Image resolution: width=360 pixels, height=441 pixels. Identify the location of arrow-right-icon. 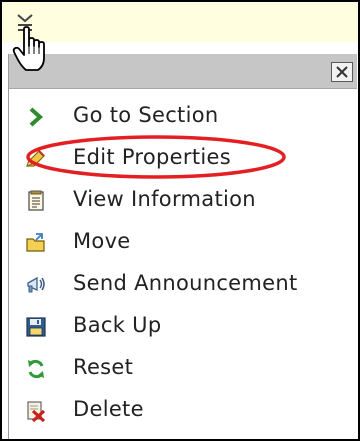
(36, 117).